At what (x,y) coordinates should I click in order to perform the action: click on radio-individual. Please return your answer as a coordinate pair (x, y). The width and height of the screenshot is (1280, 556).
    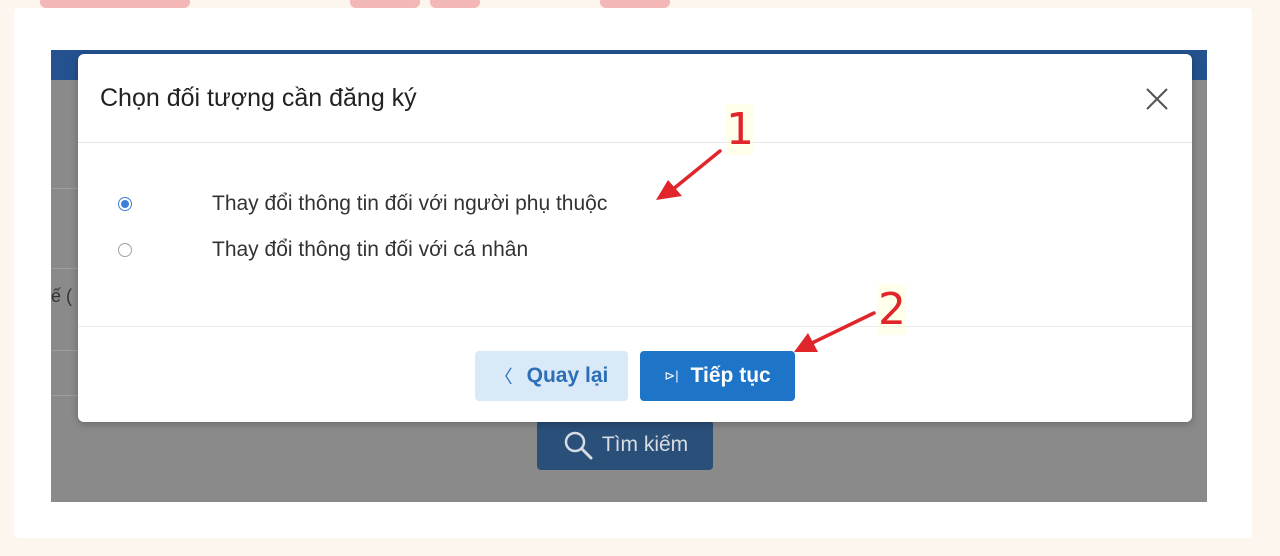
    Looking at the image, I should click on (125, 250).